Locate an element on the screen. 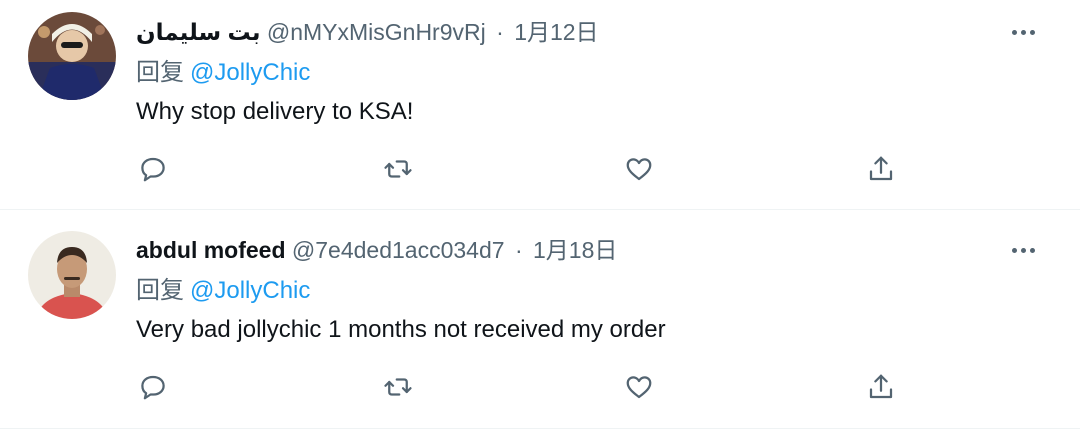  tweet-header: بت سليمان @nMYxMisGnHr9vRj · 1月12日 is located at coordinates (367, 32).